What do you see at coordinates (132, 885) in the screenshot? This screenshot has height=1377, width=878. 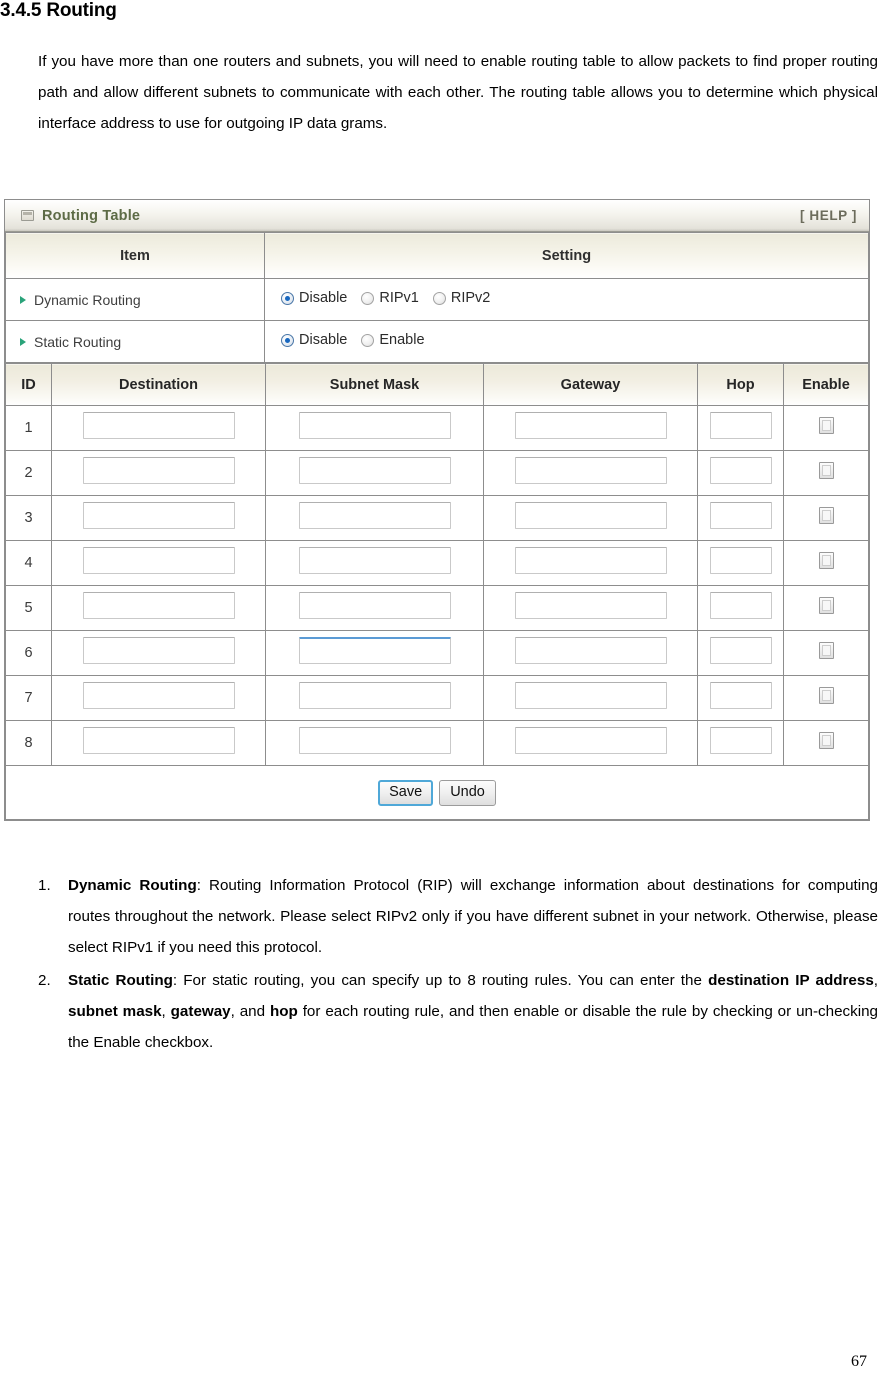 I see `emphasis-text: Dynamic Routing` at bounding box center [132, 885].